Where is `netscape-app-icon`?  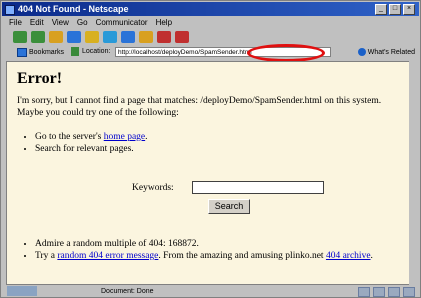 netscape-app-icon is located at coordinates (10, 10).